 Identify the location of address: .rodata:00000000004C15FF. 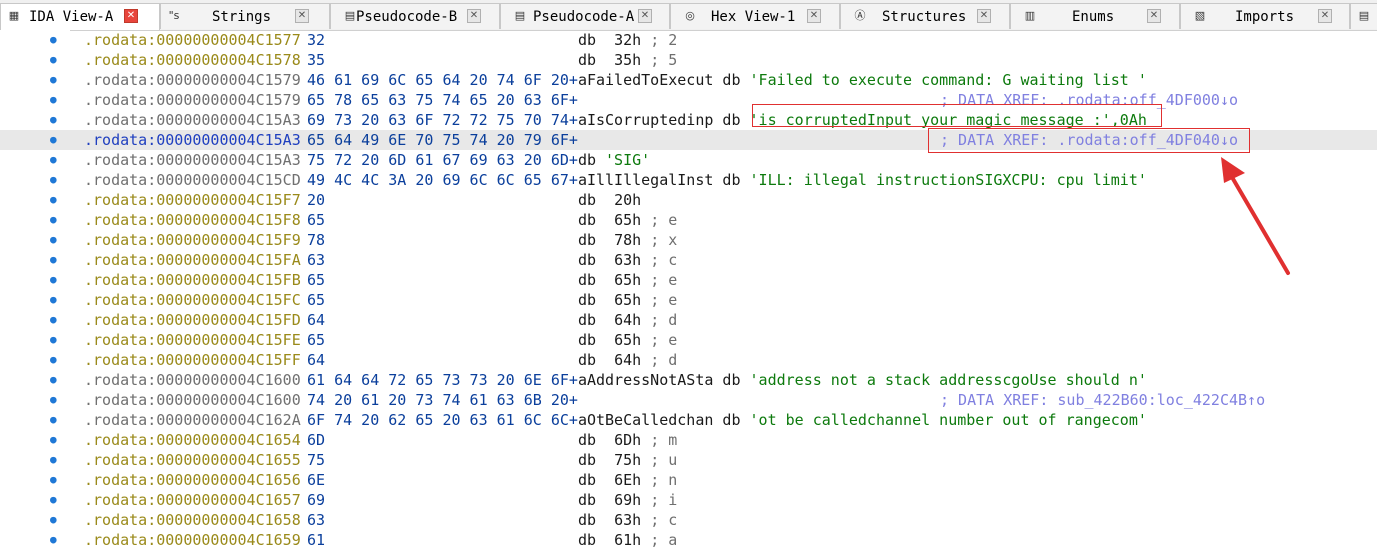
(192, 360).